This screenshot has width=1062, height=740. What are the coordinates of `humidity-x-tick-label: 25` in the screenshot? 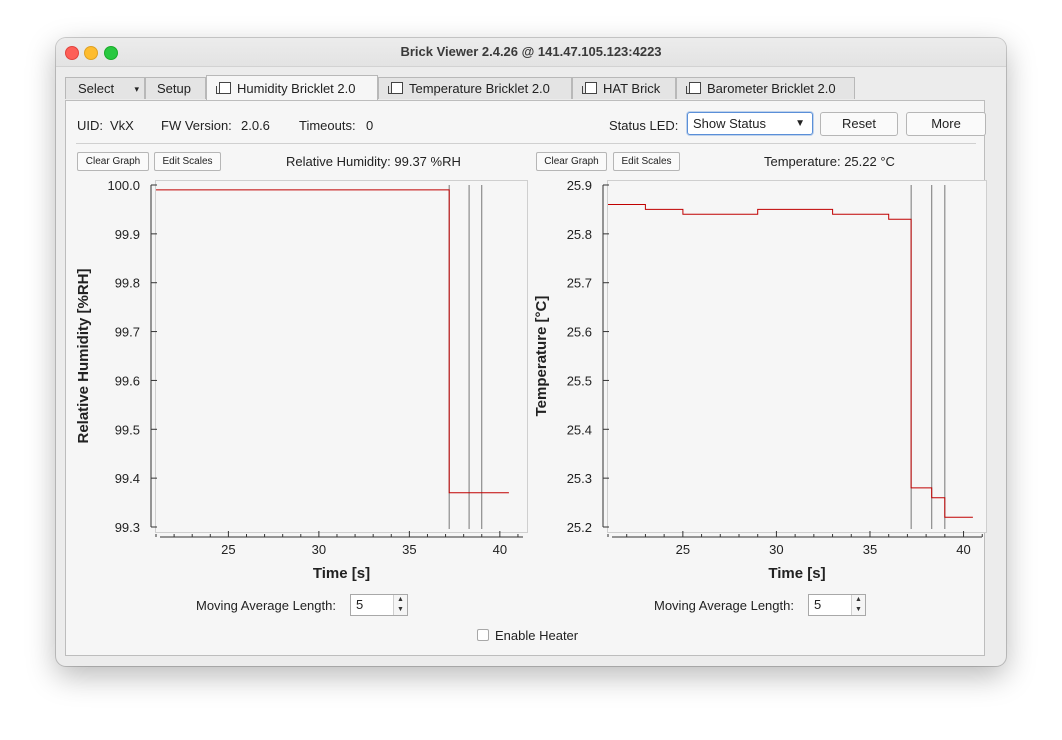 It's located at (228, 549).